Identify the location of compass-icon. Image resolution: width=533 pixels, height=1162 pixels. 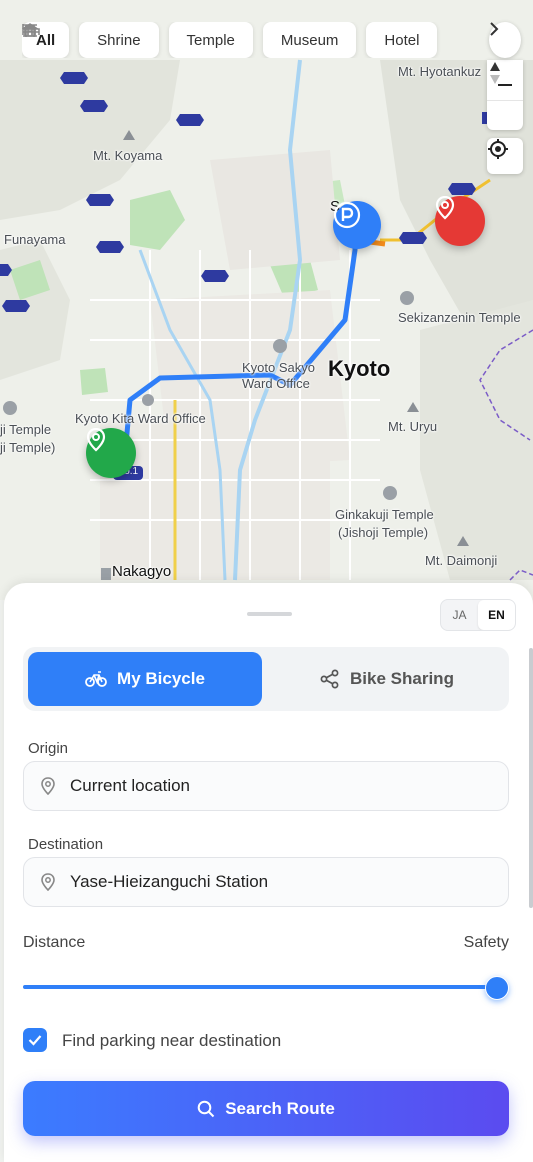
(495, 73).